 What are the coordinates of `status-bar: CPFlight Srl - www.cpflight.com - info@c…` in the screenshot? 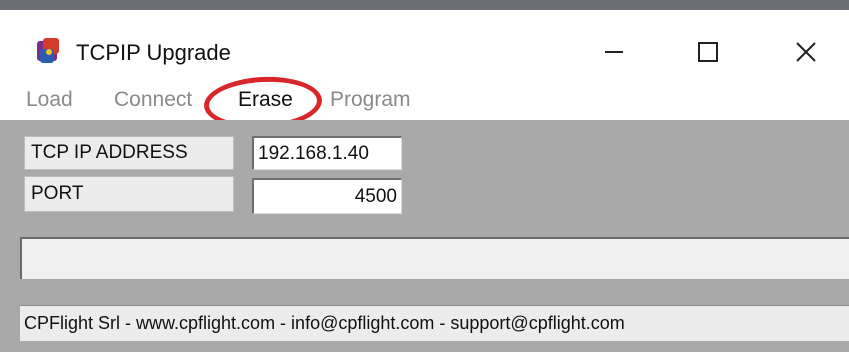 It's located at (434, 323).